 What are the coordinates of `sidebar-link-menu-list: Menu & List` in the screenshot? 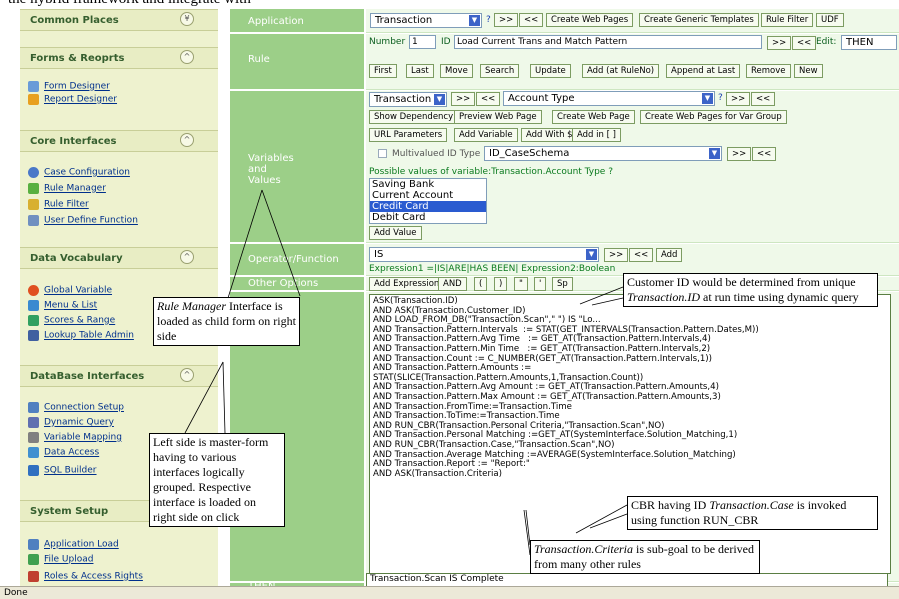 It's located at (62, 306).